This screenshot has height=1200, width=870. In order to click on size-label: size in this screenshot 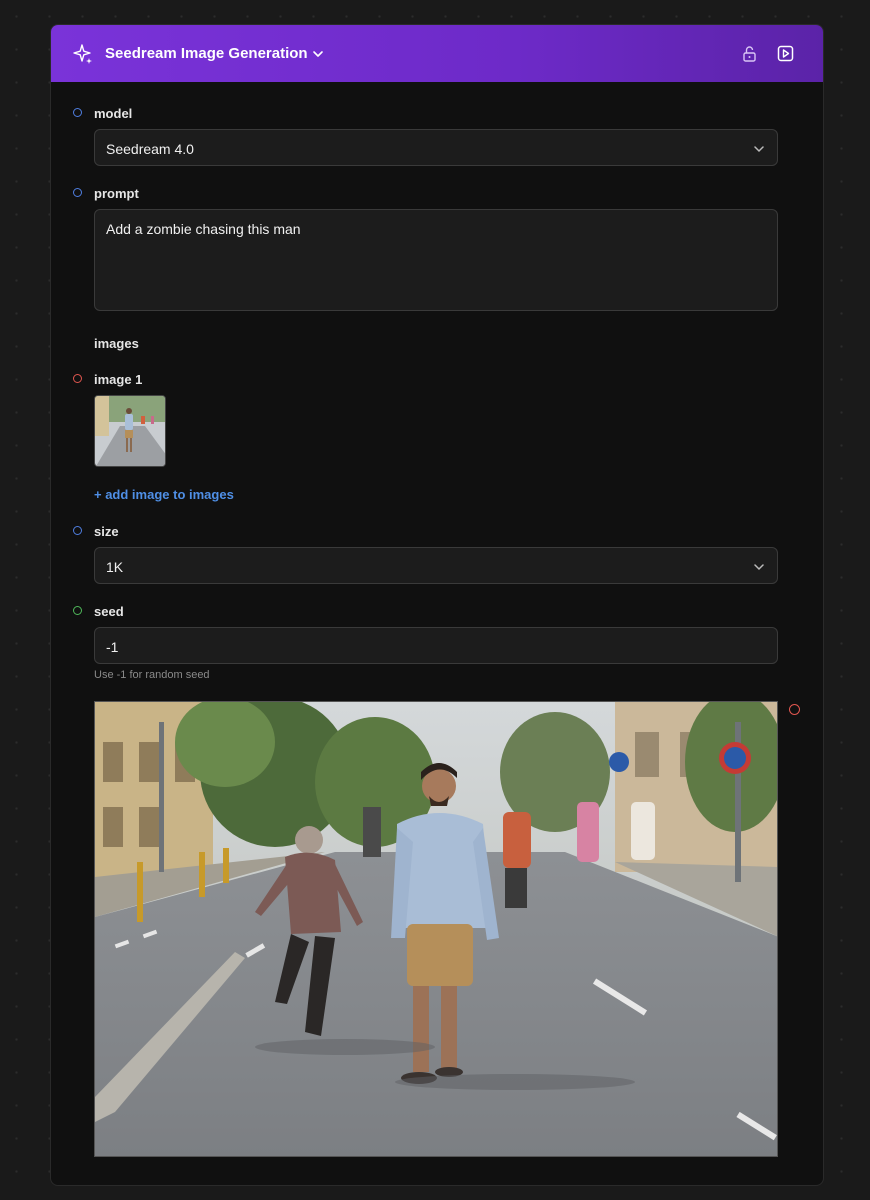, I will do `click(106, 531)`.